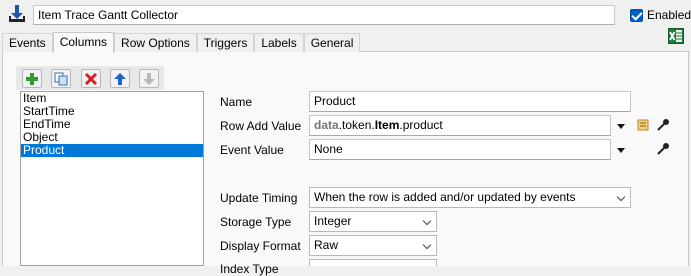 The width and height of the screenshot is (691, 276). Describe the element at coordinates (356, 125) in the screenshot. I see `code-token: .token.` at that location.